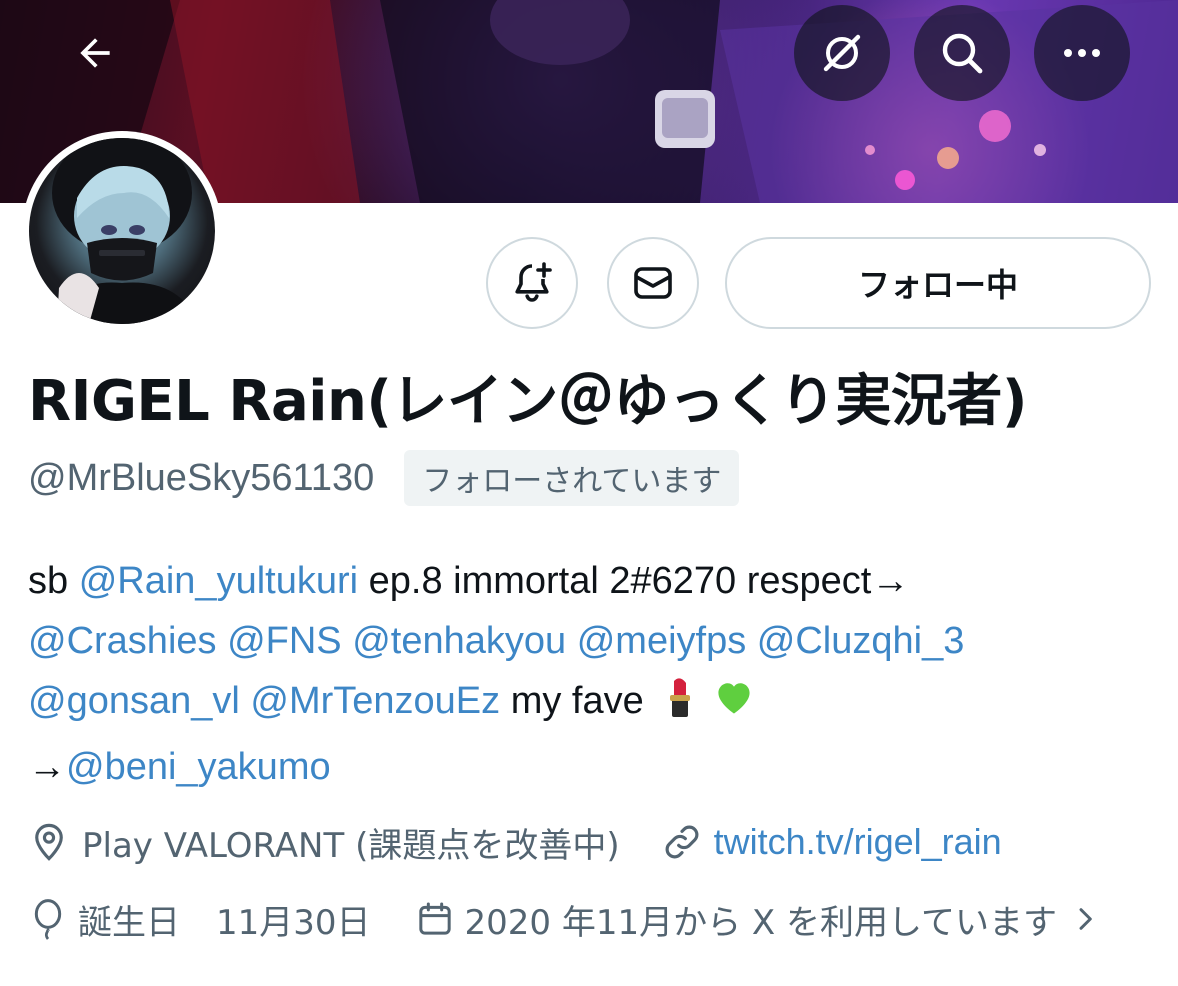  I want to click on birthday-label: 誕生日, so click(129, 922).